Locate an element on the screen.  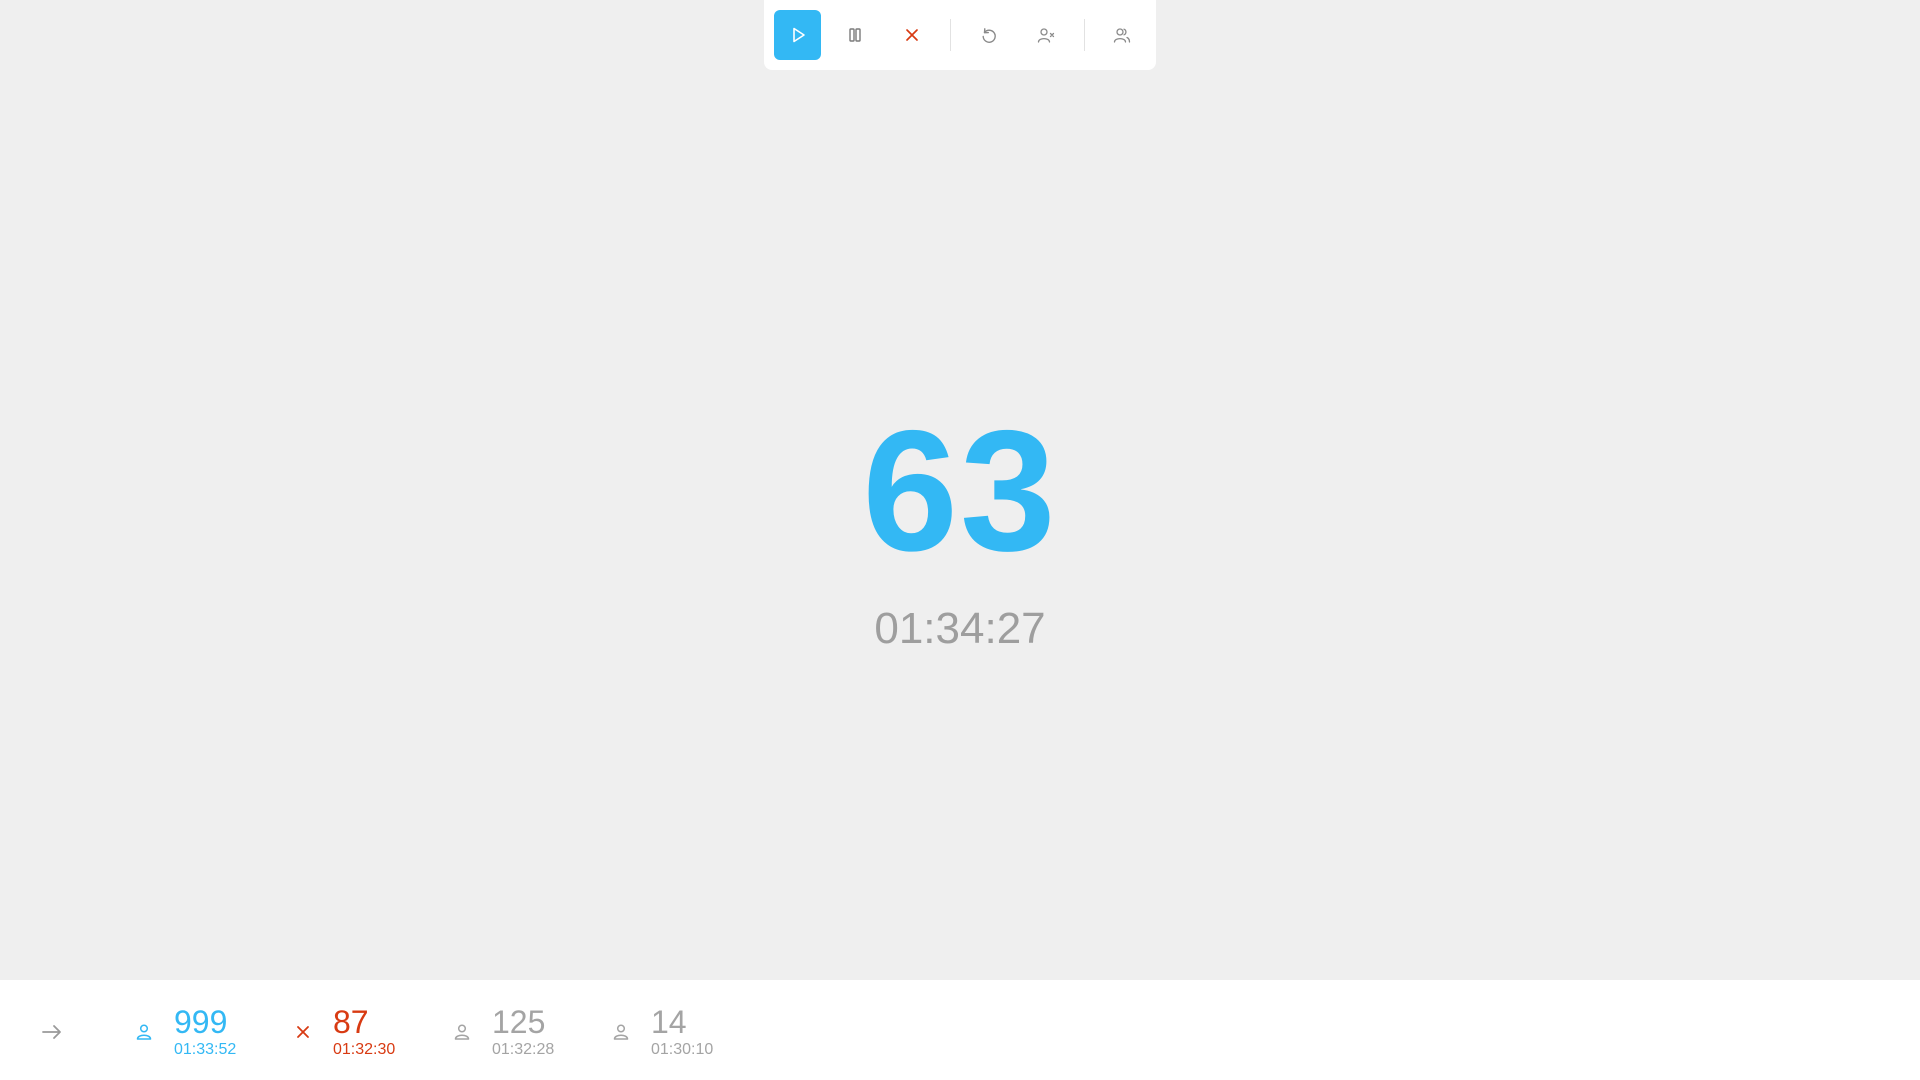
current-time: 01:34:27 is located at coordinates (960, 628).